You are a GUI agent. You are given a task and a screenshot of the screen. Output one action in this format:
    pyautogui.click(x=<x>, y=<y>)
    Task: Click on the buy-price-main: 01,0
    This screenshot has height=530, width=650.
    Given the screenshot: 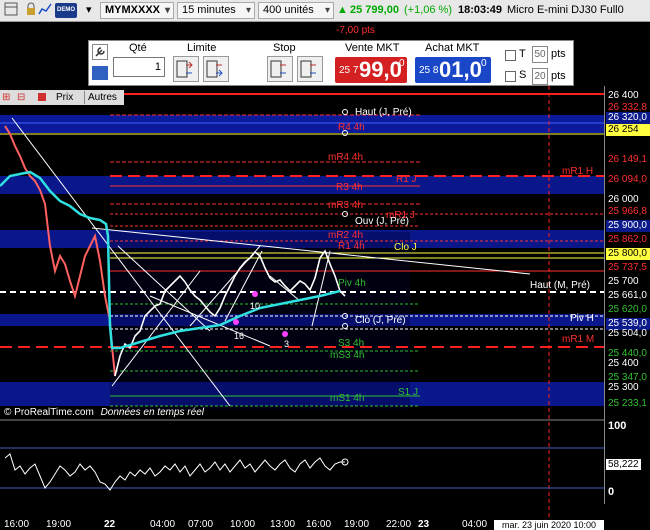 What is the action you would take?
    pyautogui.click(x=460, y=69)
    